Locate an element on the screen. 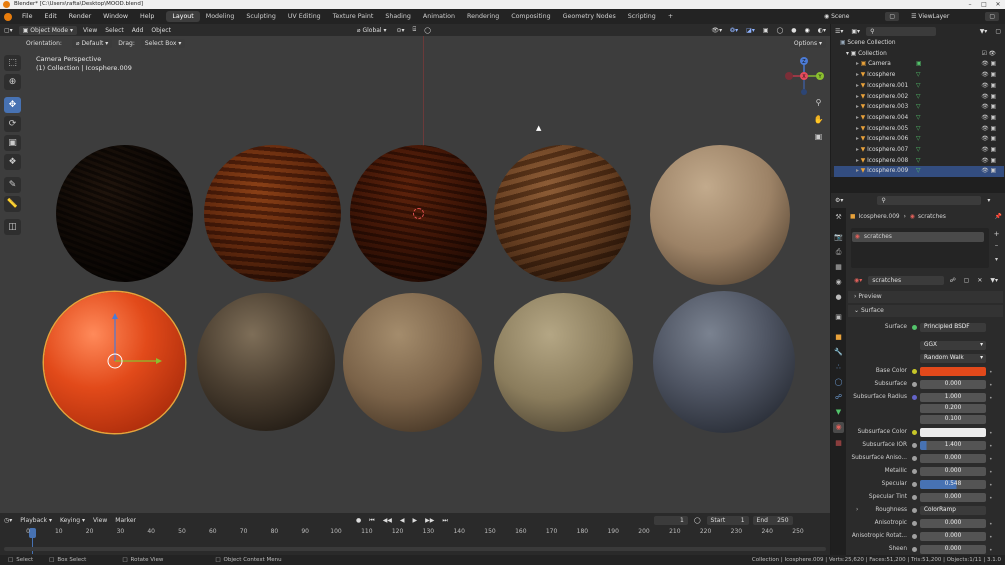 This screenshot has height=565, width=1005. tab-sculpting: Sculpting is located at coordinates (260, 16).